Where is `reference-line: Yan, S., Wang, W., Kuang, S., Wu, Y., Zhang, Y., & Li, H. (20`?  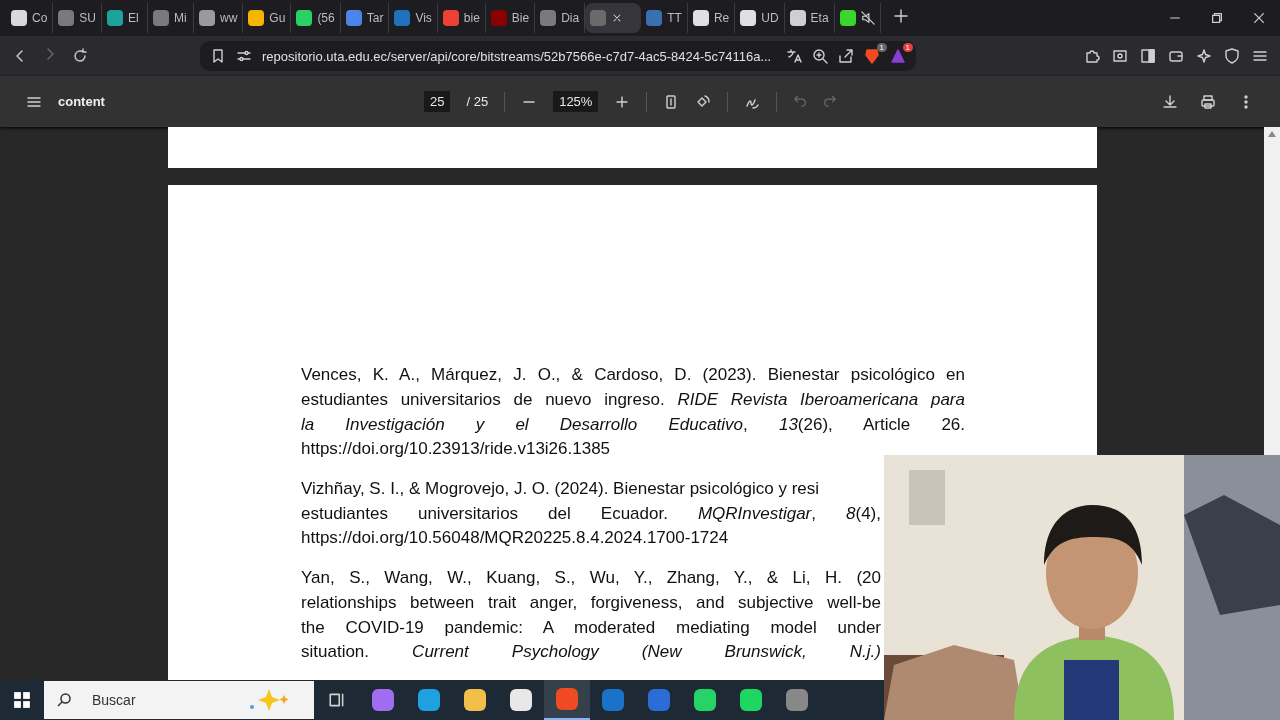 reference-line: Yan, S., Wang, W., Kuang, S., Wu, Y., Zhang, Y., & Li, H. (20 is located at coordinates (591, 578).